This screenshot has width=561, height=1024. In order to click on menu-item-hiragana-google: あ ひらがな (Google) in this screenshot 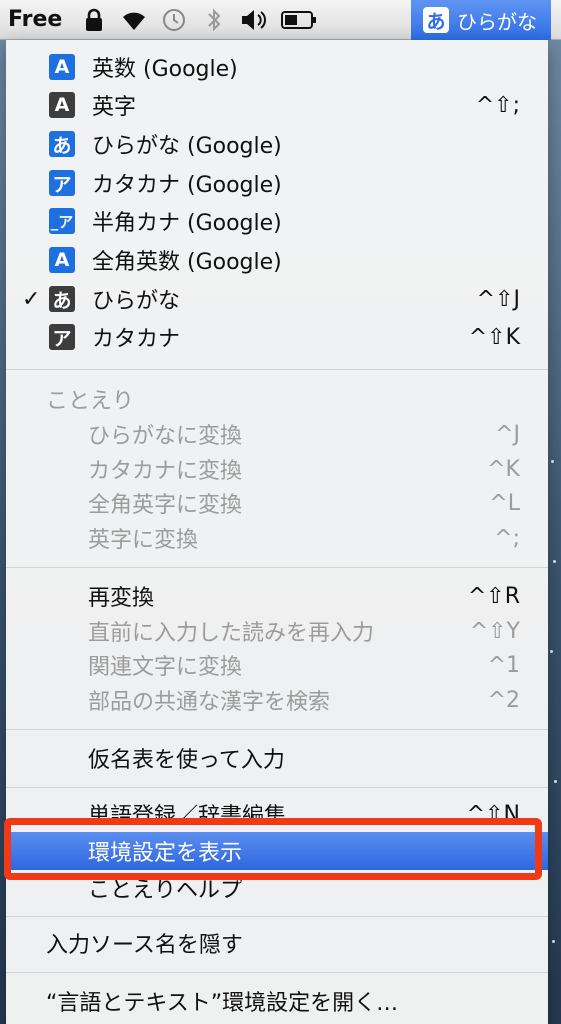, I will do `click(277, 144)`.